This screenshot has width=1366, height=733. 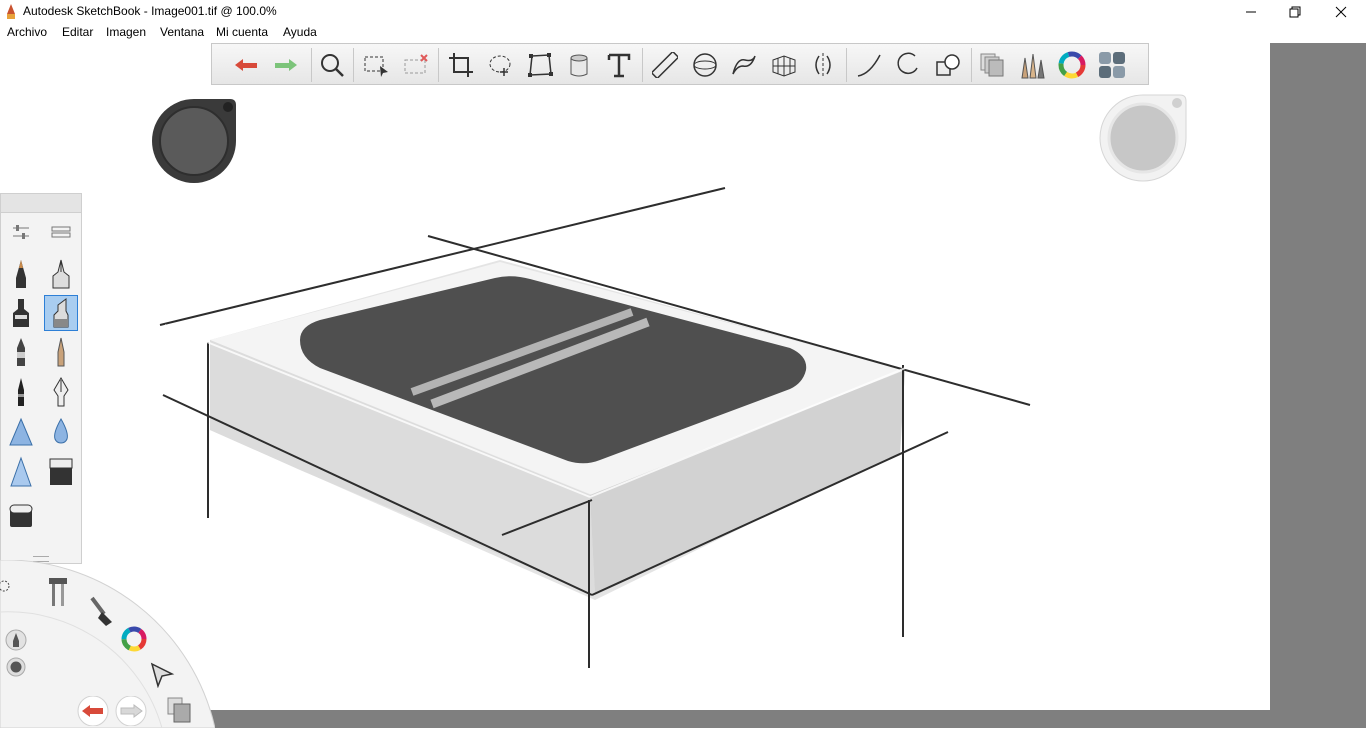 I want to click on restore-button, so click(x=1295, y=11).